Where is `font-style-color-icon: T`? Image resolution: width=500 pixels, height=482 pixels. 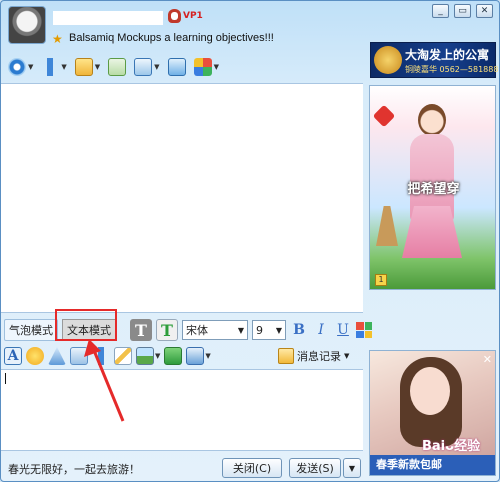 font-style-color-icon: T is located at coordinates (167, 330).